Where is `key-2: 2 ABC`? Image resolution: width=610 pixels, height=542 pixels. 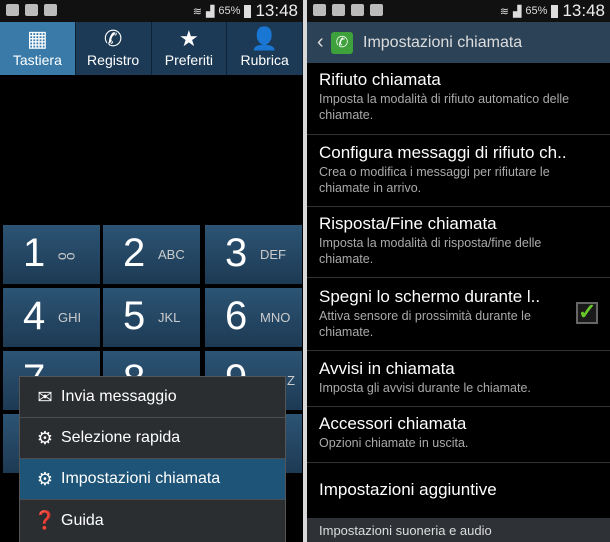 key-2: 2 ABC is located at coordinates (151, 254).